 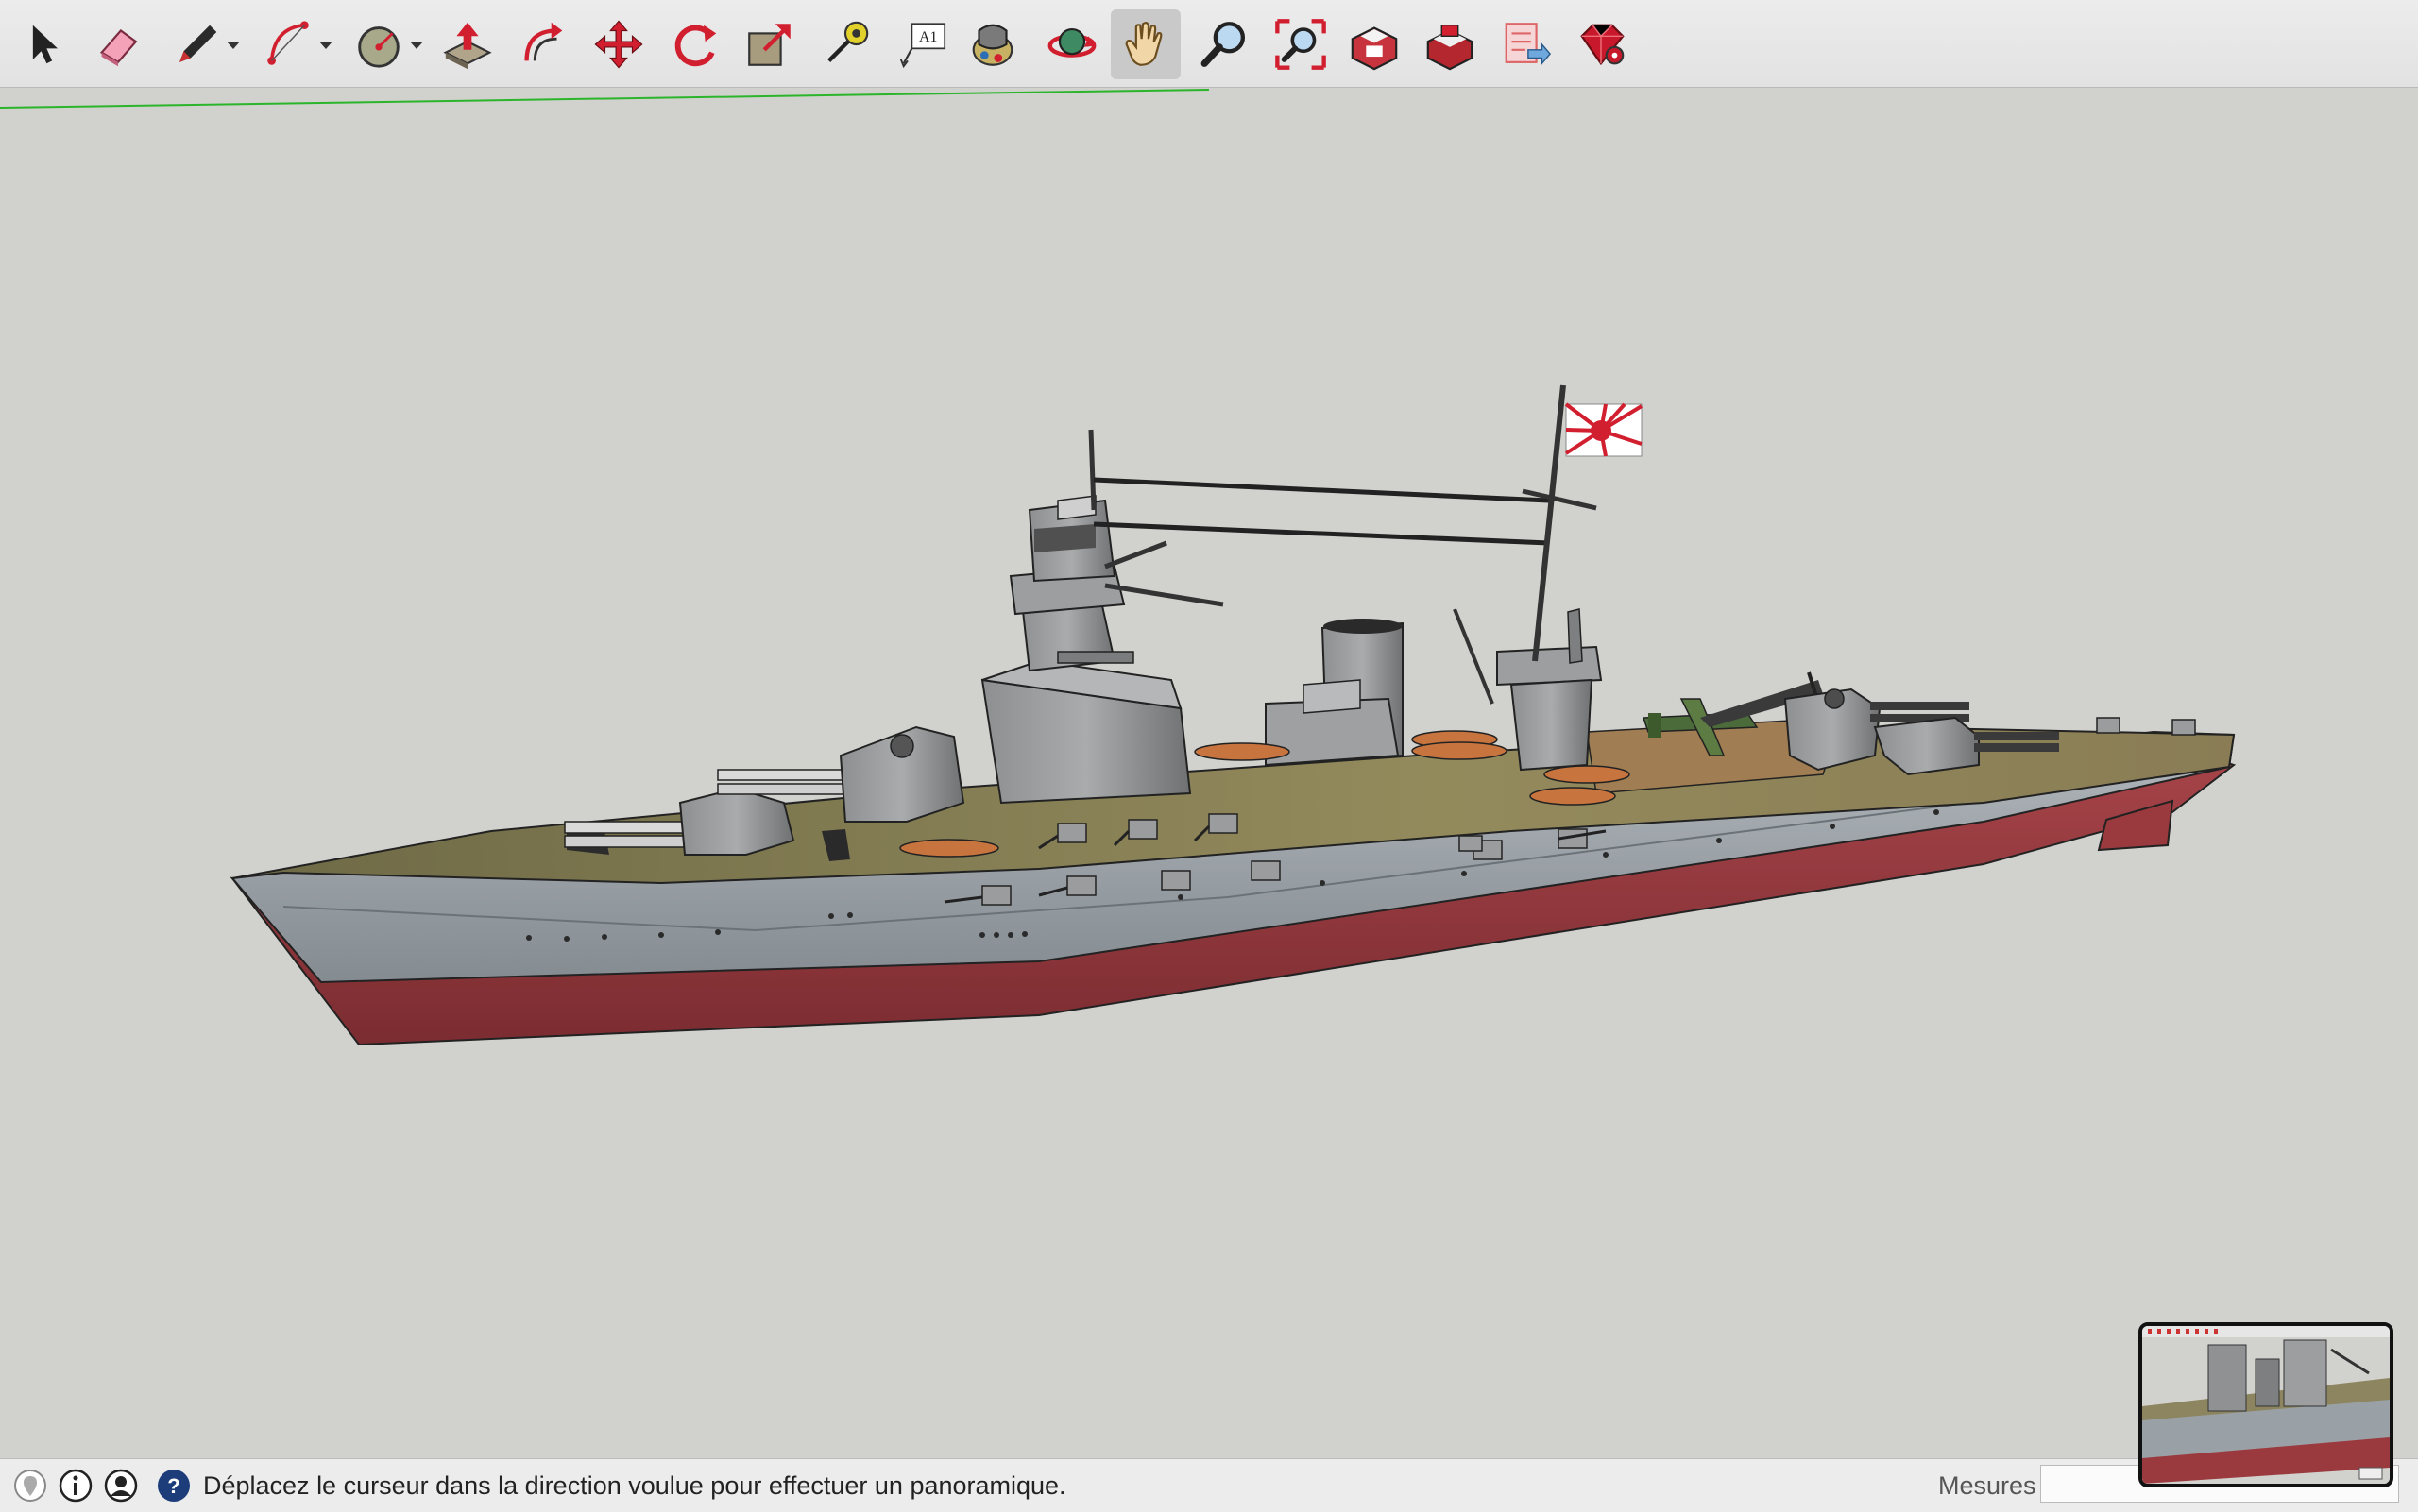 I want to click on orbit-tool-button, so click(x=1072, y=44).